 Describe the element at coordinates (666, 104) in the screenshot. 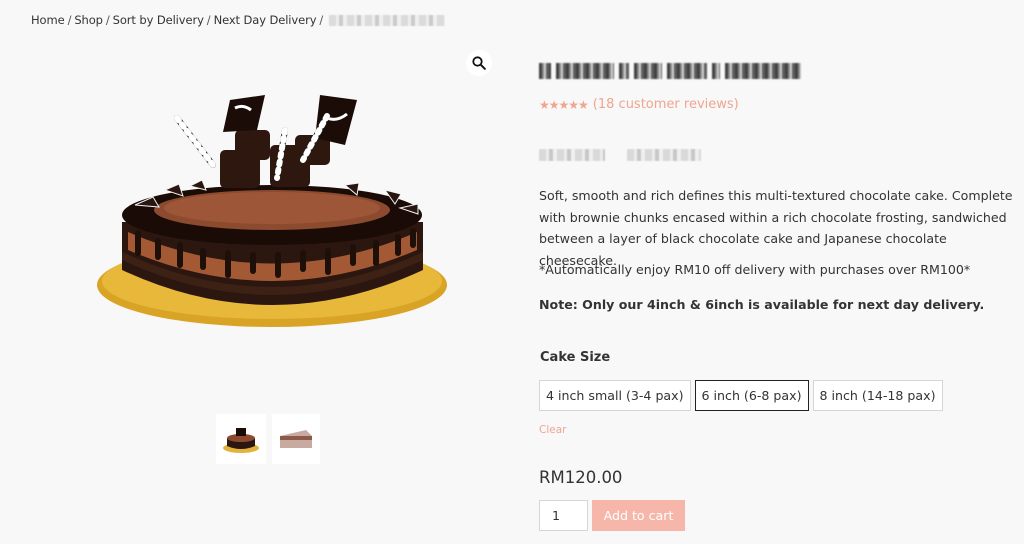

I see `customer-reviews-link: (18 customer reviews)` at that location.